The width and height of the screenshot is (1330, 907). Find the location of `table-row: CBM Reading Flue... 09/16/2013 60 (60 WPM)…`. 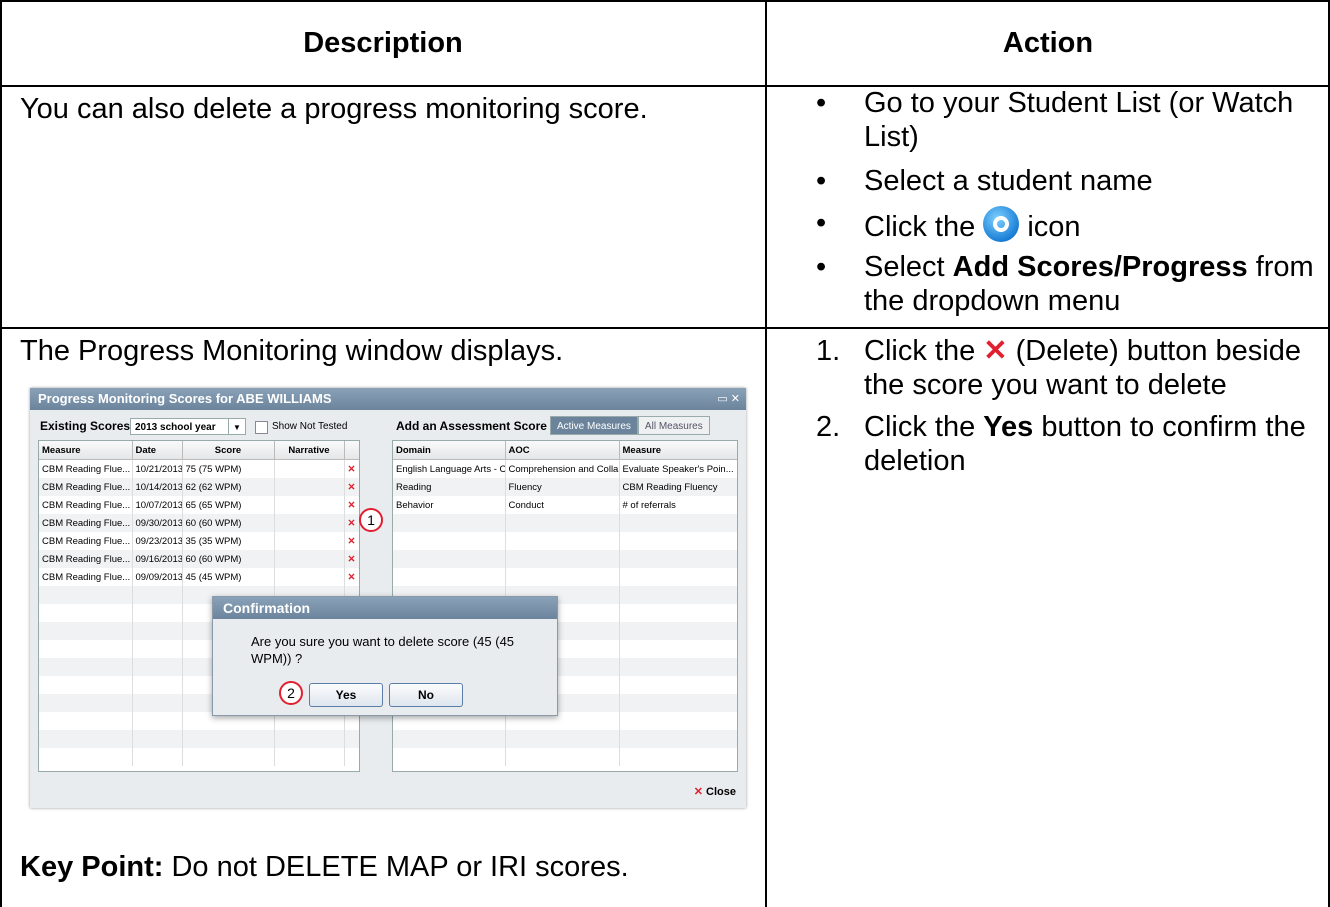

table-row: CBM Reading Flue... 09/16/2013 60 (60 WPM)… is located at coordinates (199, 559).